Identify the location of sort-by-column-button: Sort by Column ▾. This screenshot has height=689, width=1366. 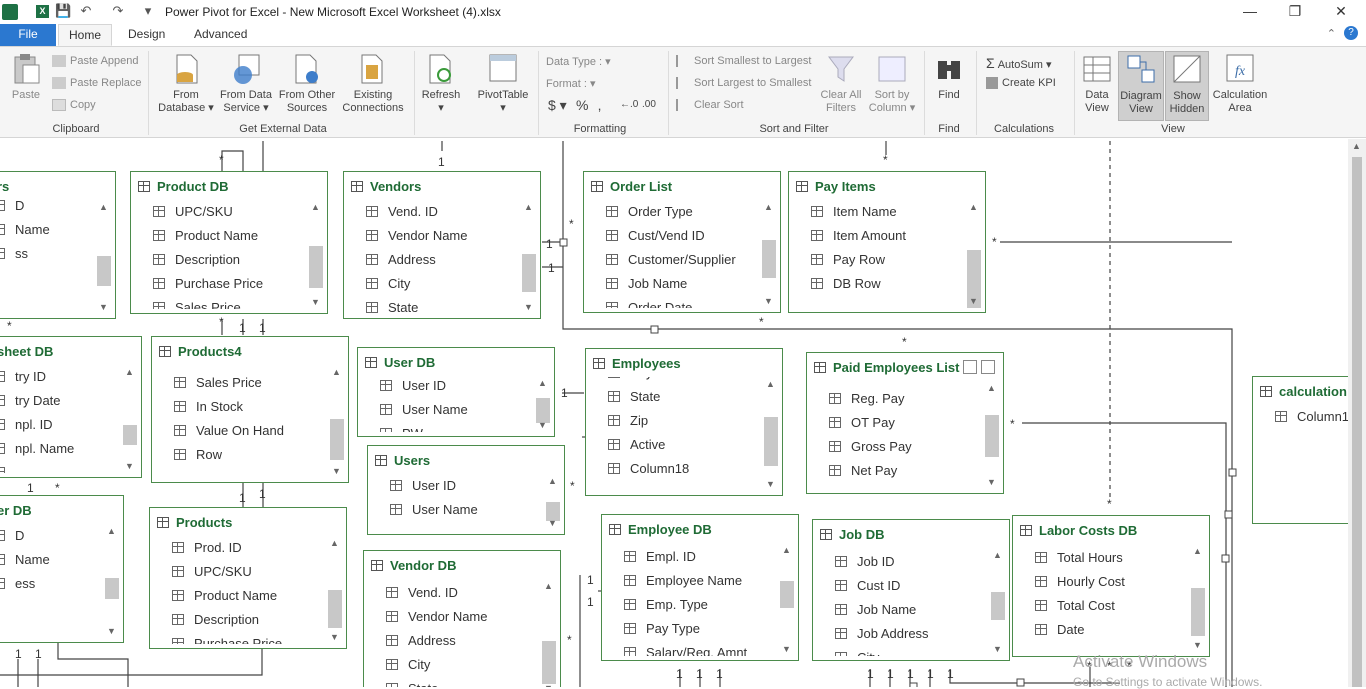
(892, 84).